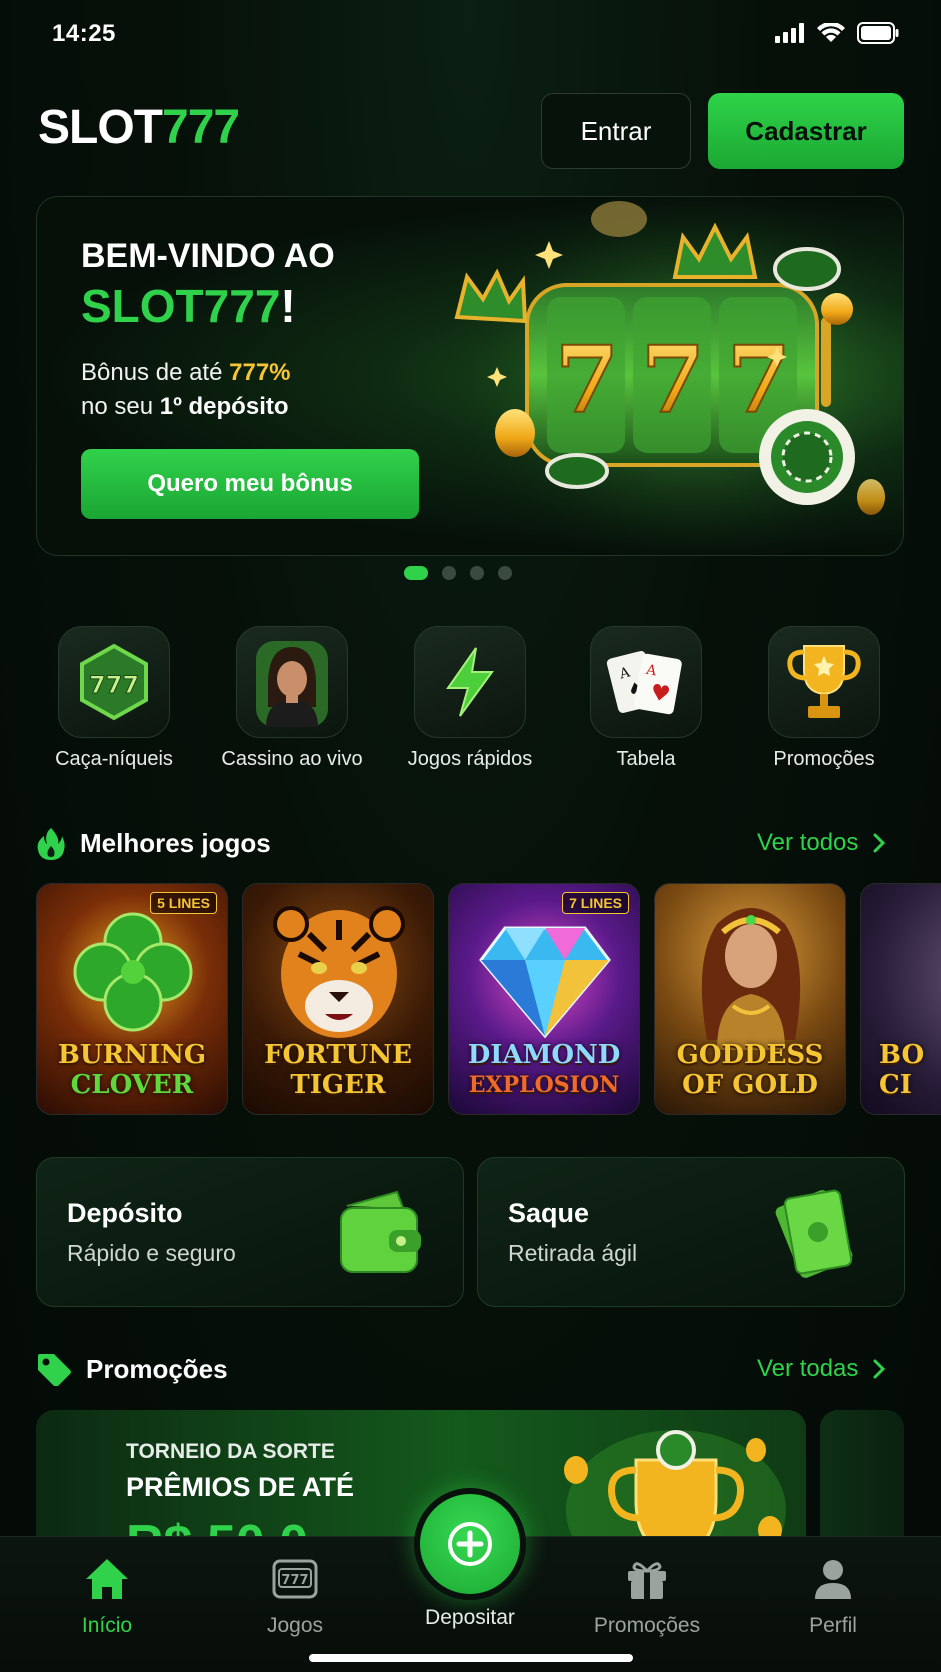  I want to click on game-title: DIAMOND EXPLOSION, so click(544, 1070).